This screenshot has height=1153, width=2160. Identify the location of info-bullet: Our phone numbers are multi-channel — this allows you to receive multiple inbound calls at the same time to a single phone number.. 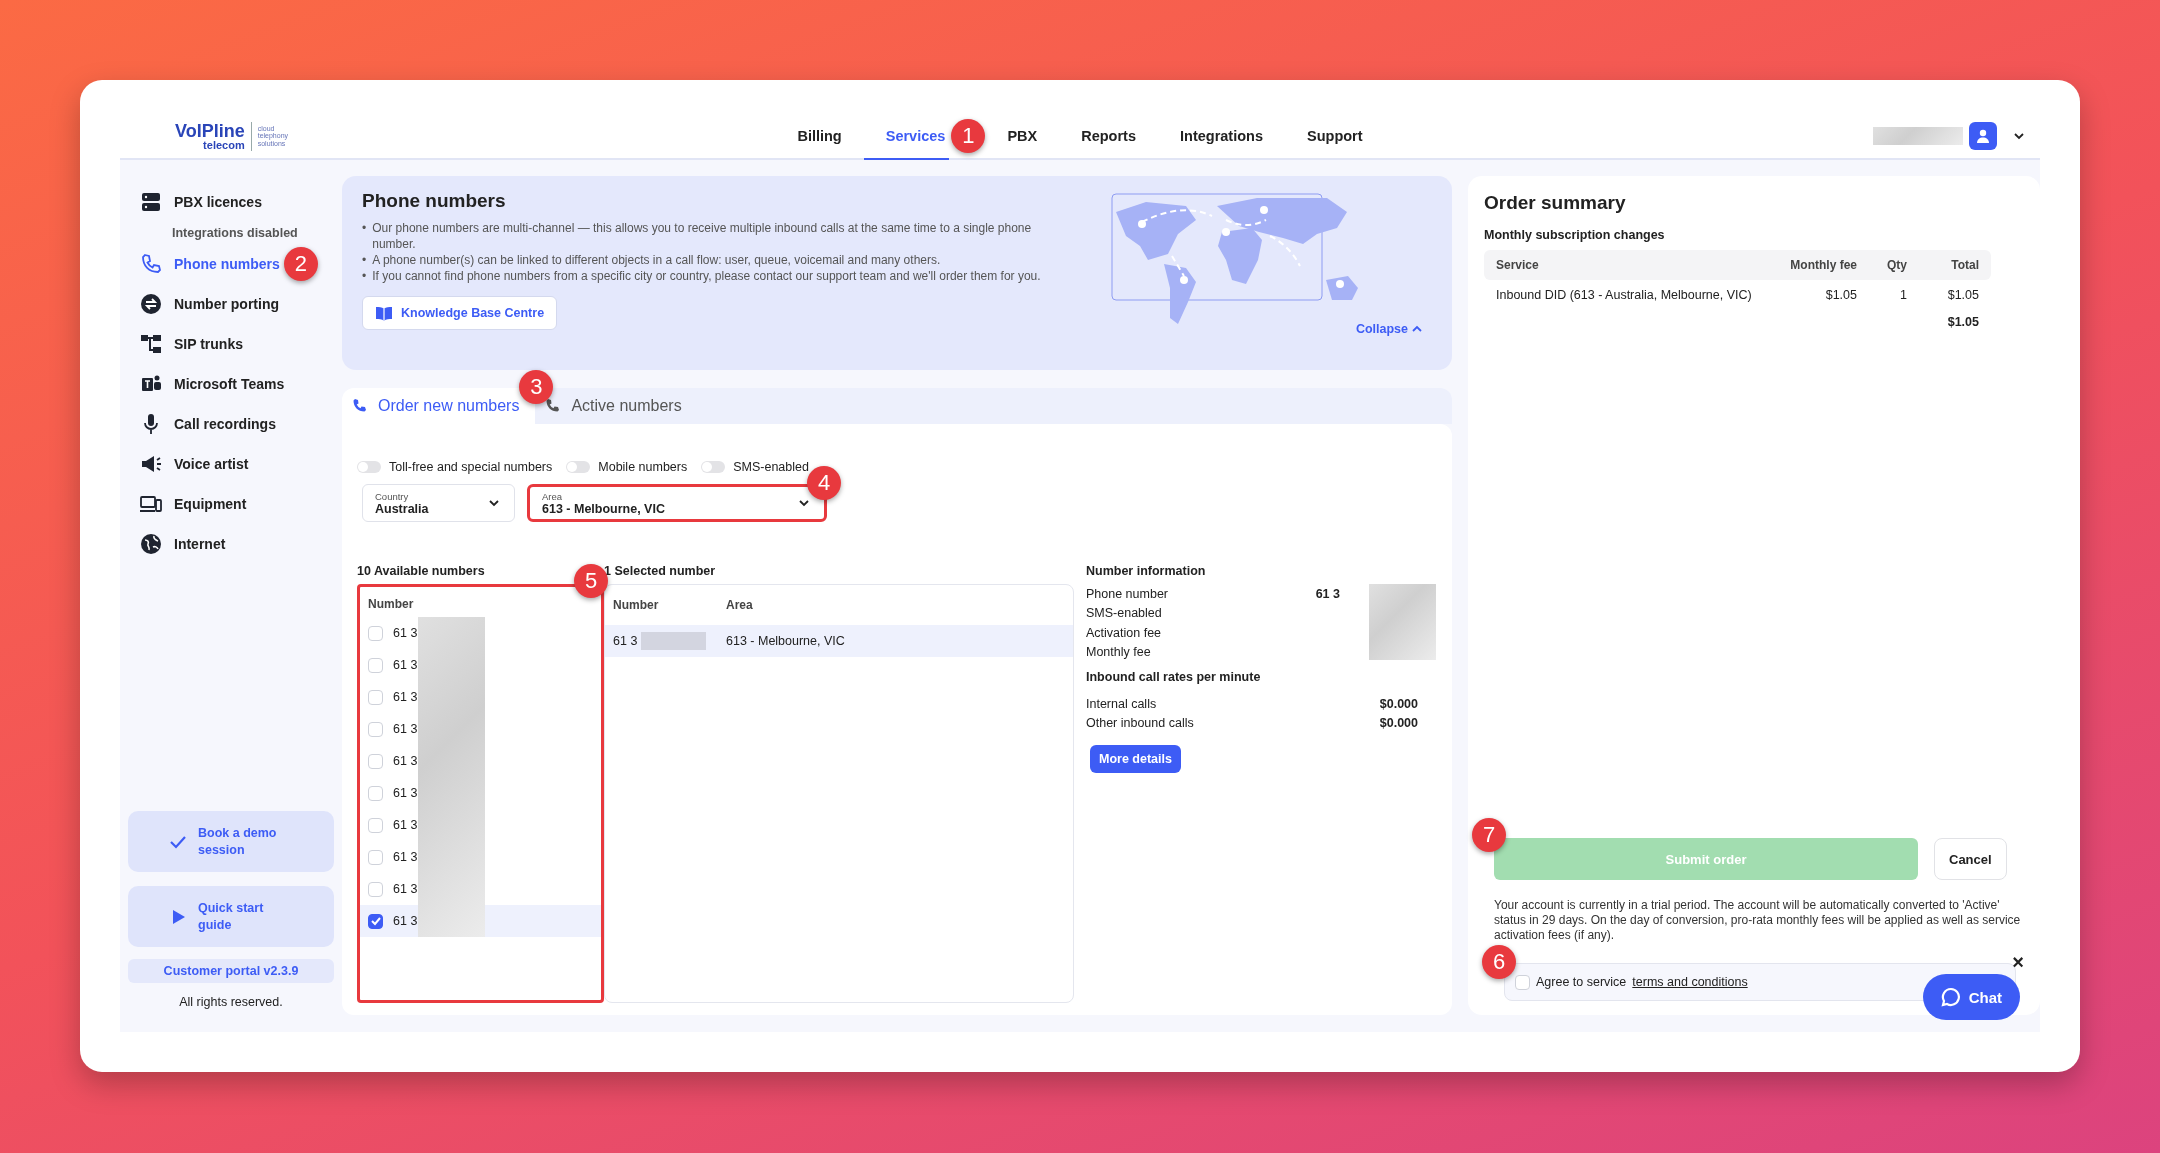
(702, 236).